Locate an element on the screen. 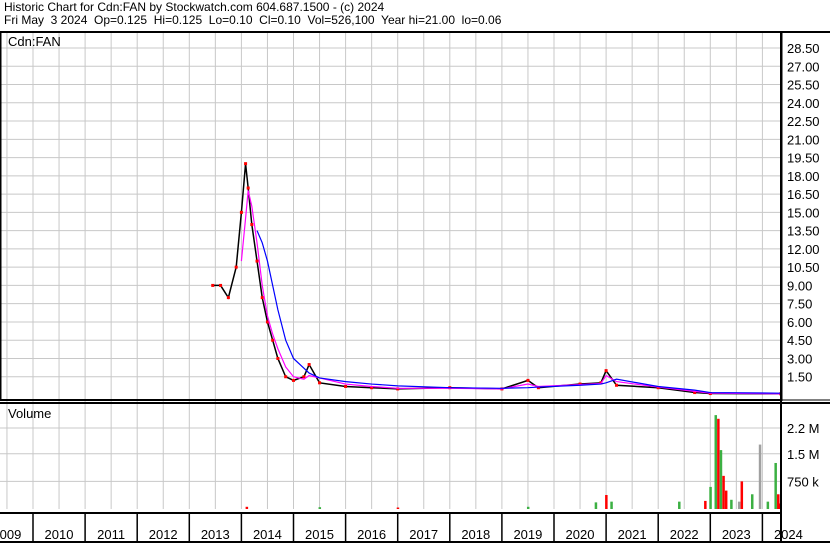 This screenshot has height=543, width=830. price-tick-label: 28.50 is located at coordinates (803, 48).